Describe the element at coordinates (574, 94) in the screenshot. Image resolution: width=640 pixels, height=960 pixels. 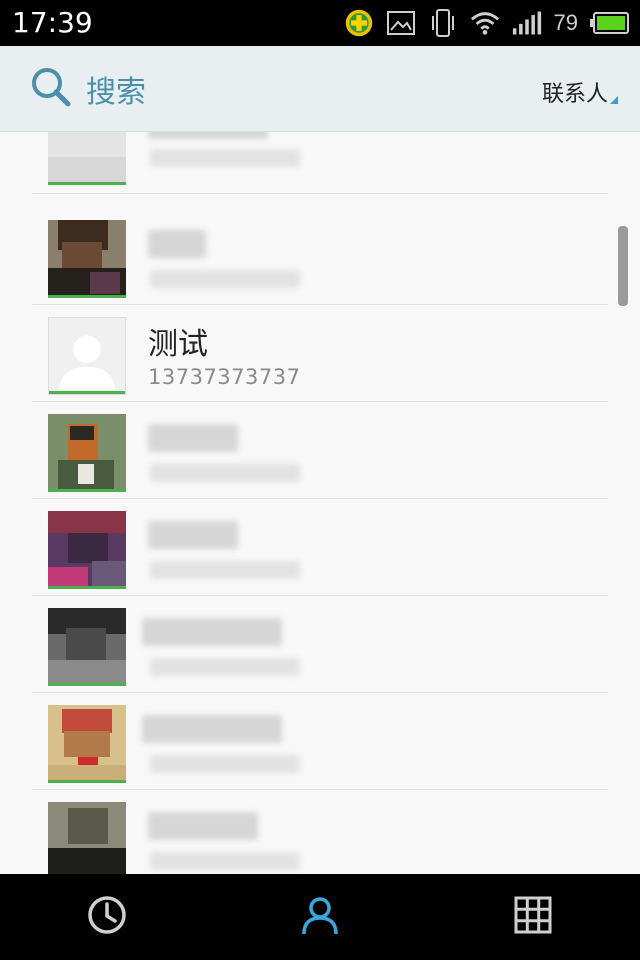
I see `filter-label: 联系人` at that location.